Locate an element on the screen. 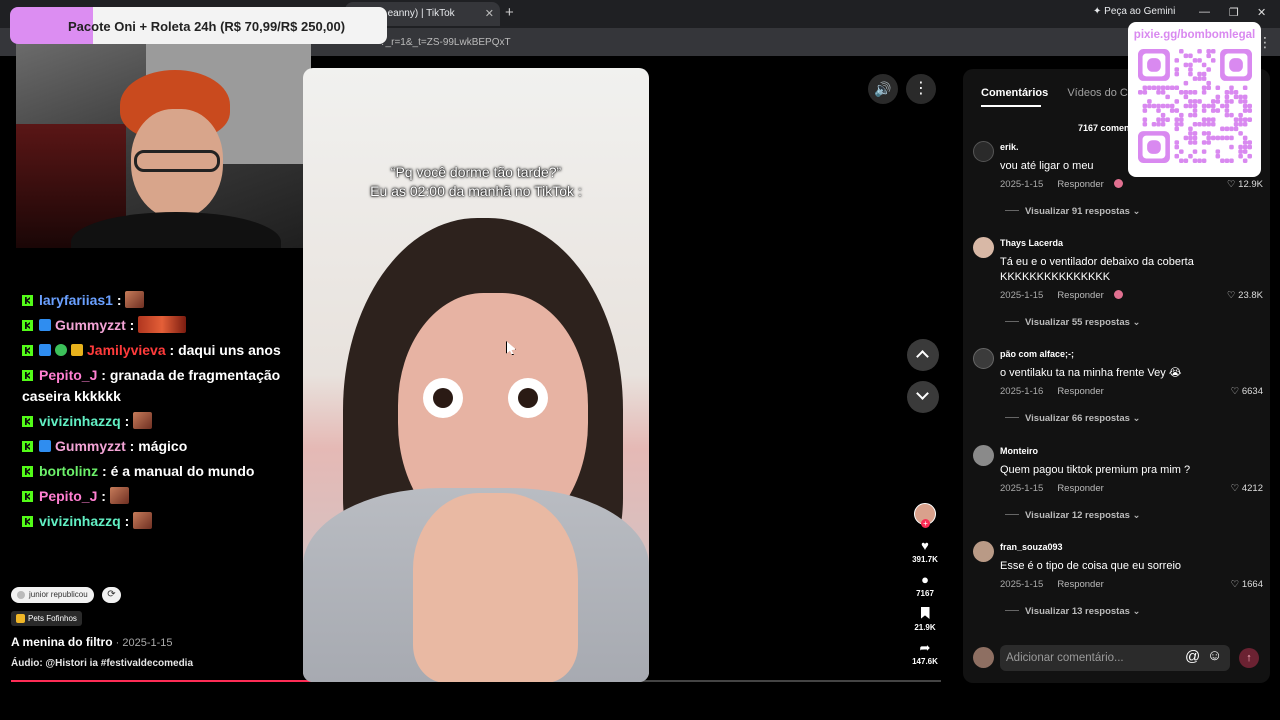 The image size is (1280, 720). send-comment-button: ↑ is located at coordinates (1249, 658).